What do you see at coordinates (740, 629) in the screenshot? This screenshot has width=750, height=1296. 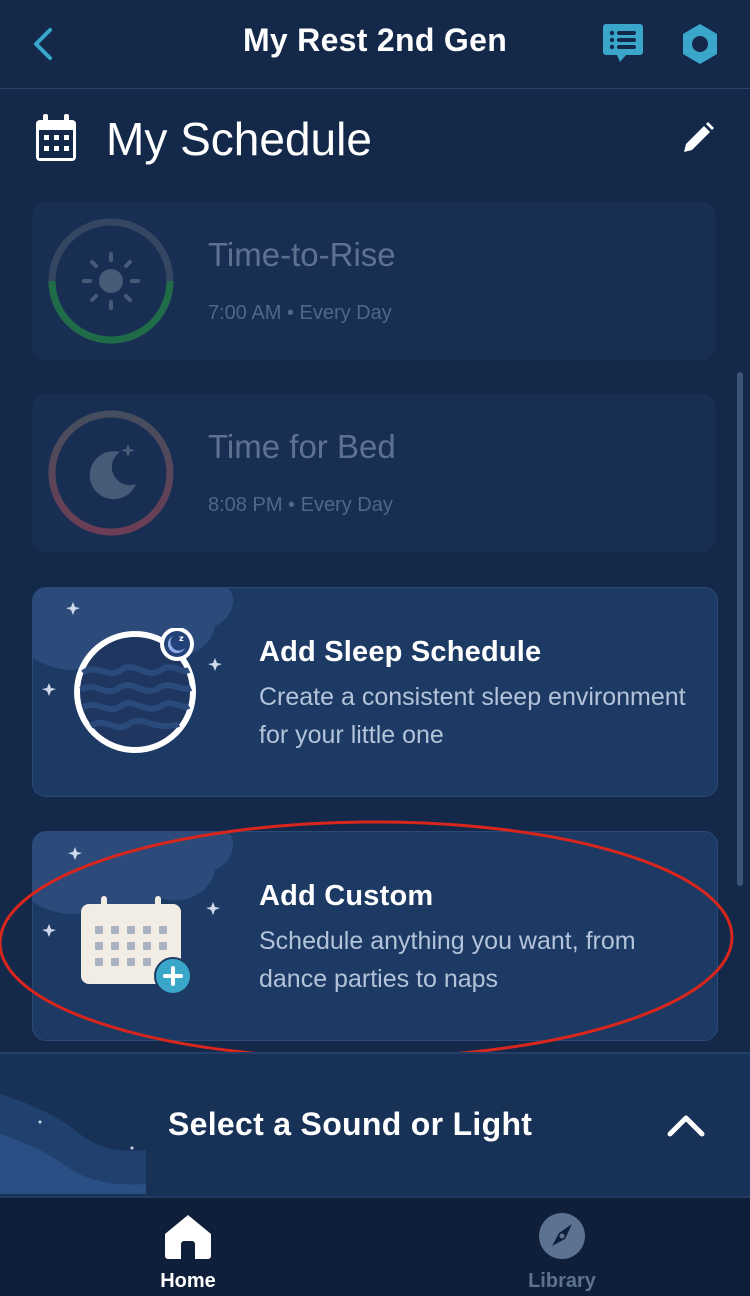 I see `scrollbar` at bounding box center [740, 629].